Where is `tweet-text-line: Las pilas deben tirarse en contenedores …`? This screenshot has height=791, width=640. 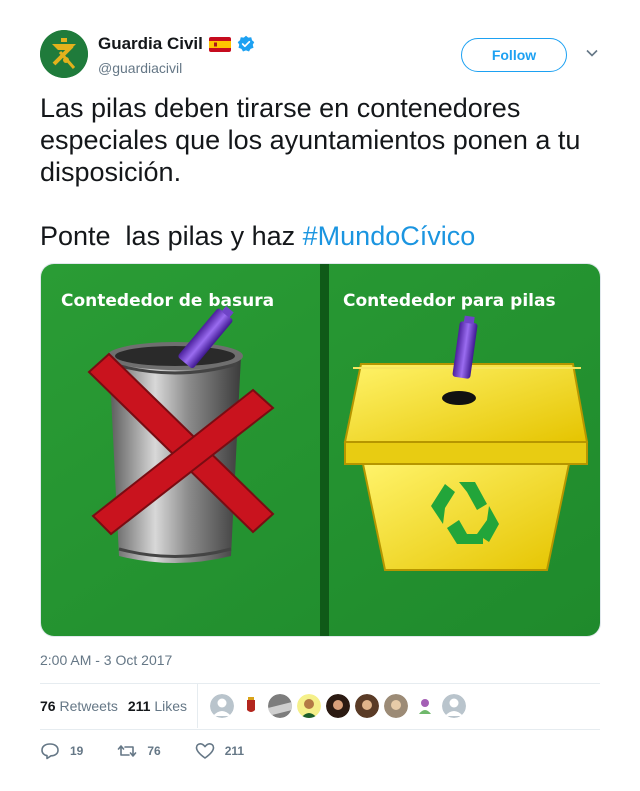 tweet-text-line: Las pilas deben tirarse en contenedores … is located at coordinates (310, 140).